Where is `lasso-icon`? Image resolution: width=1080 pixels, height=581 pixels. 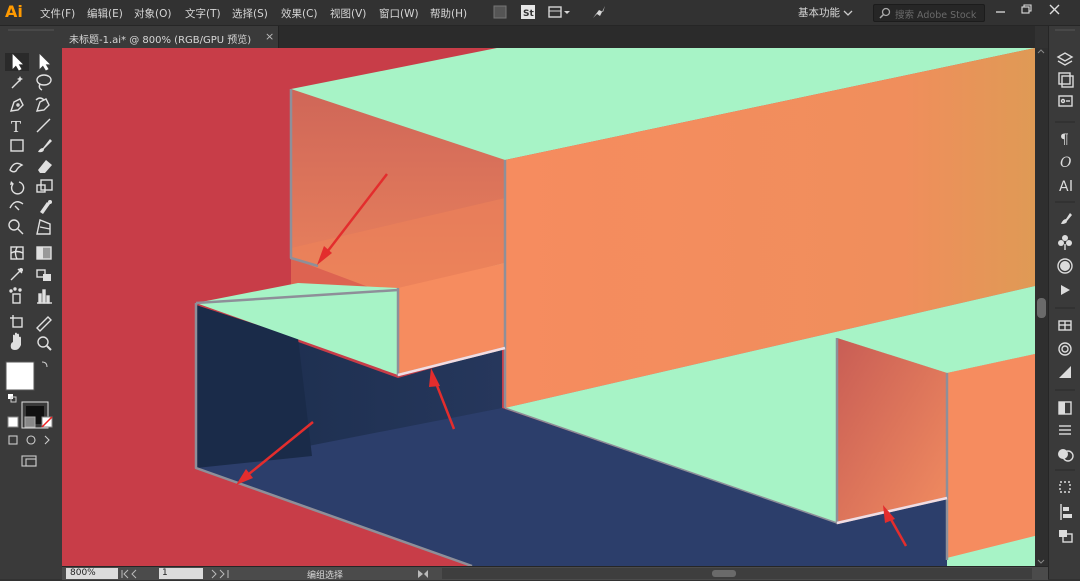
lasso-icon is located at coordinates (44, 82).